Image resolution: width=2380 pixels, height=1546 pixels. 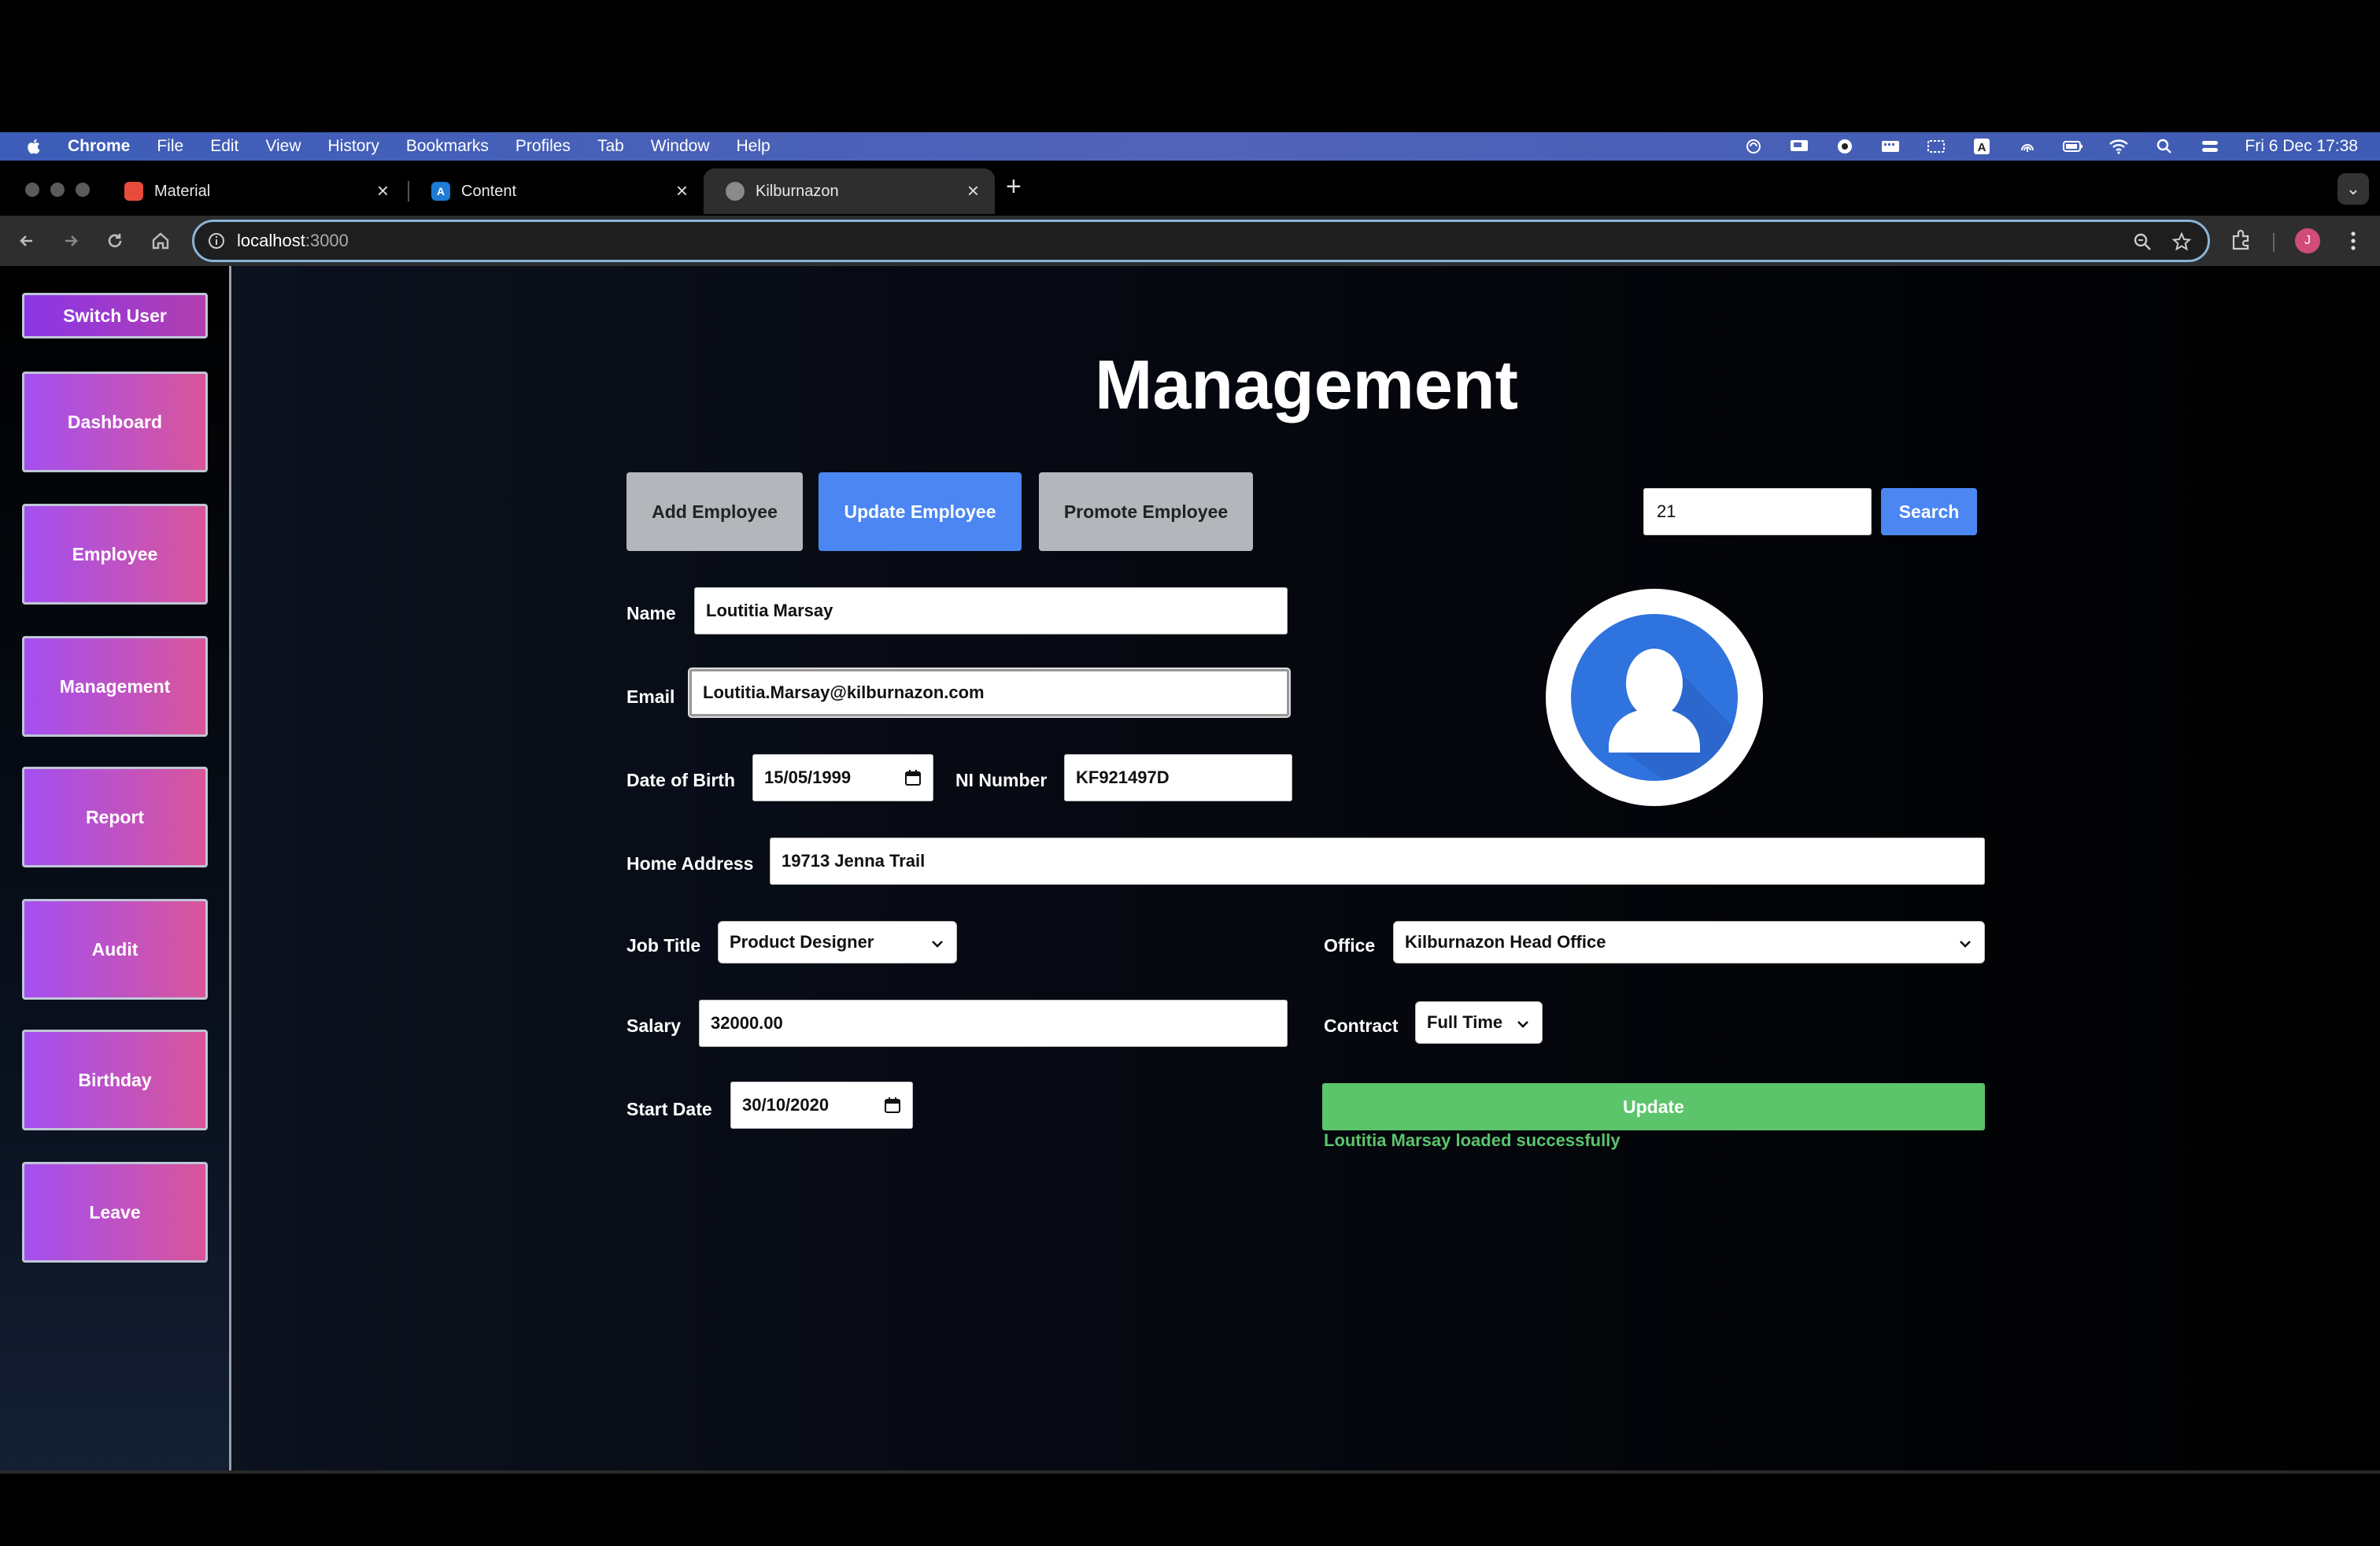 I want to click on menubar-app-name: Chrome, so click(x=99, y=146).